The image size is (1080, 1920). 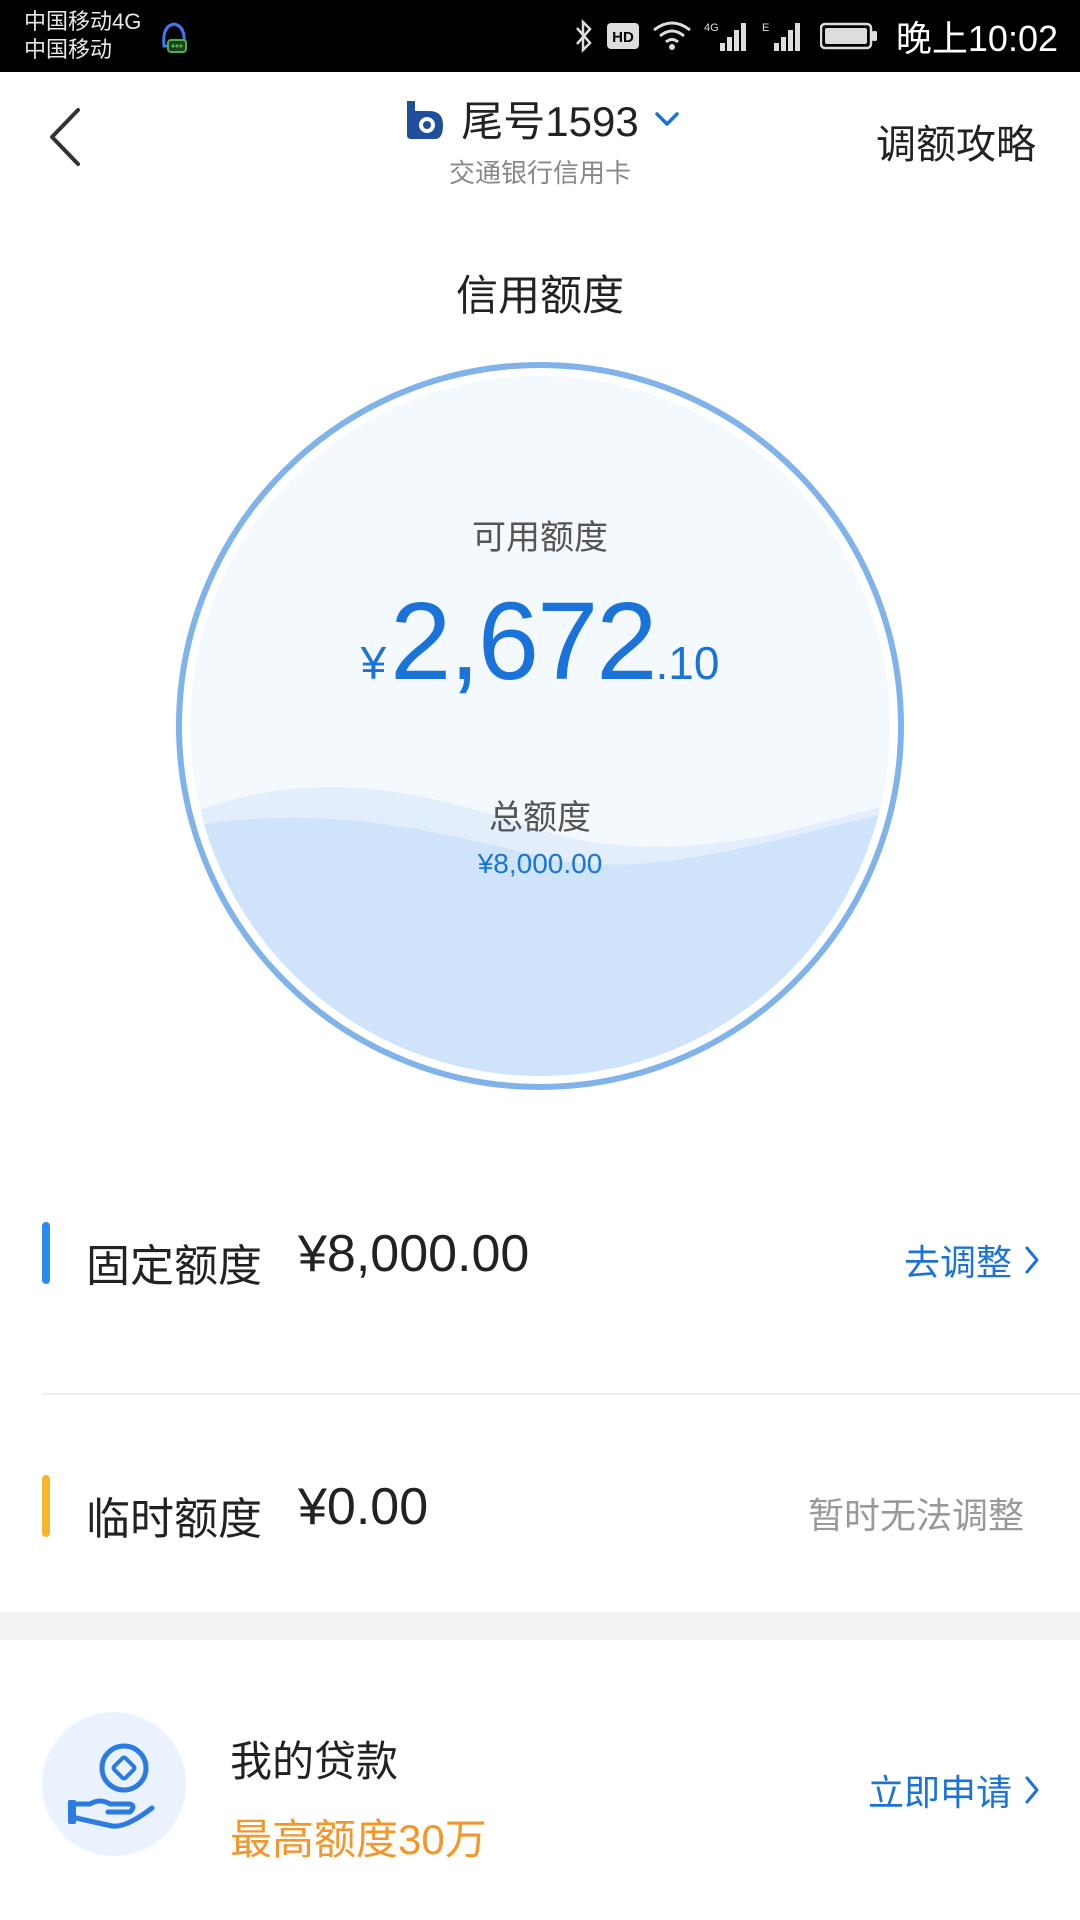 I want to click on bluetooth-icon, so click(x=583, y=36).